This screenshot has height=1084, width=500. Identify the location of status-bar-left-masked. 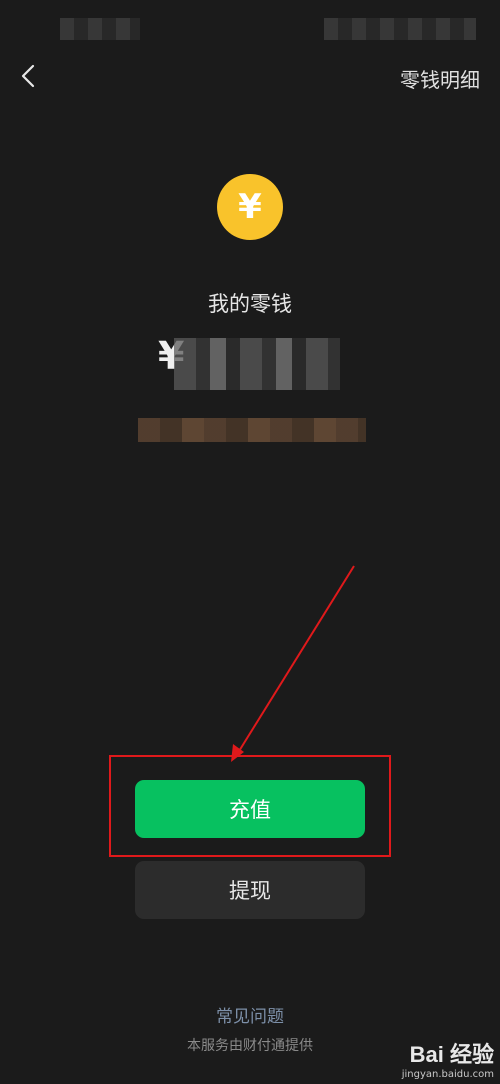
(100, 29).